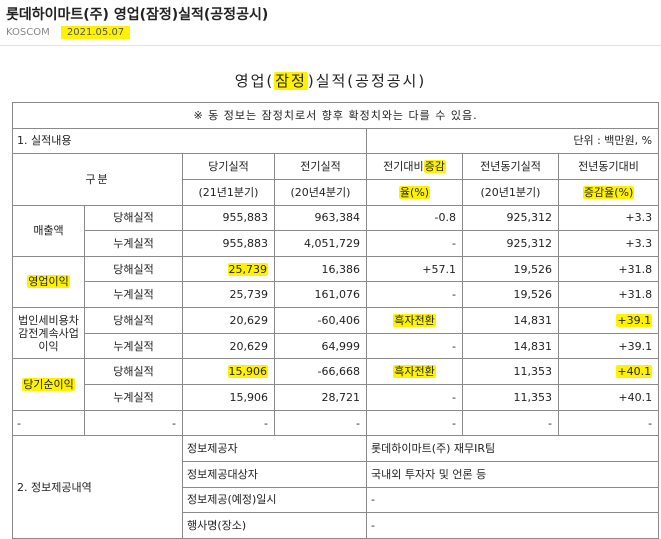 This screenshot has width=661, height=539. I want to click on header-yoy-base: 전년동기실적, so click(510, 166).